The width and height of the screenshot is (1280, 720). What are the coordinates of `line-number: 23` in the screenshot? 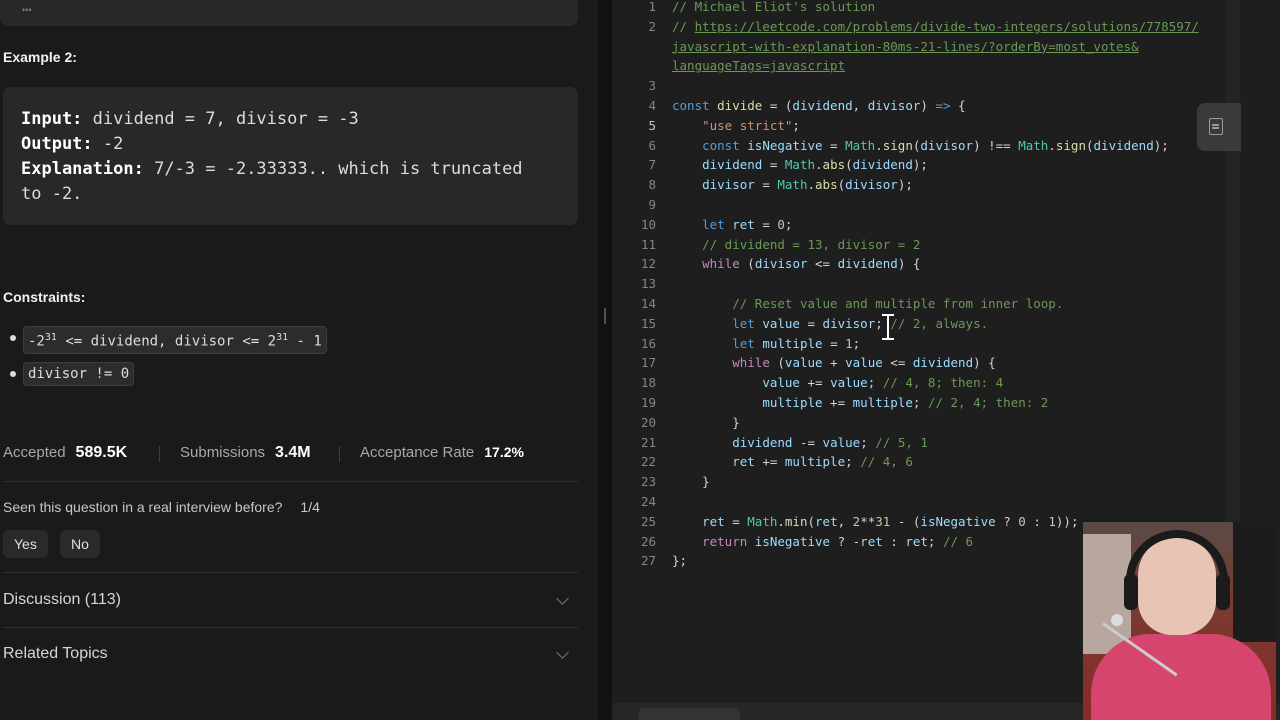 It's located at (648, 482).